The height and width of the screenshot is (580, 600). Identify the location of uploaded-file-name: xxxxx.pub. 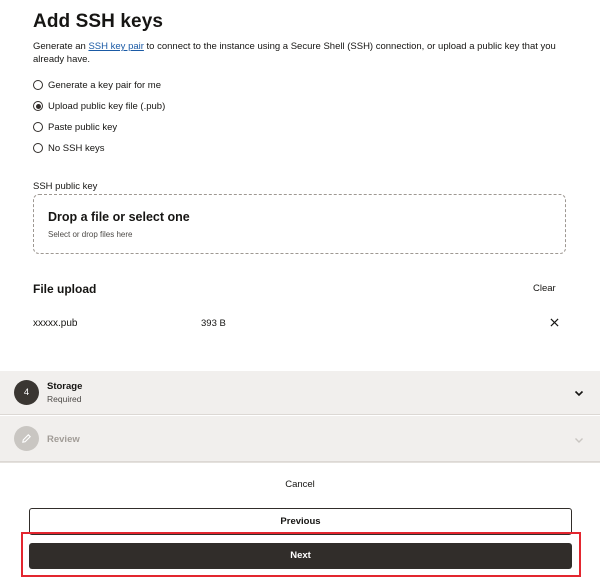
(55, 323).